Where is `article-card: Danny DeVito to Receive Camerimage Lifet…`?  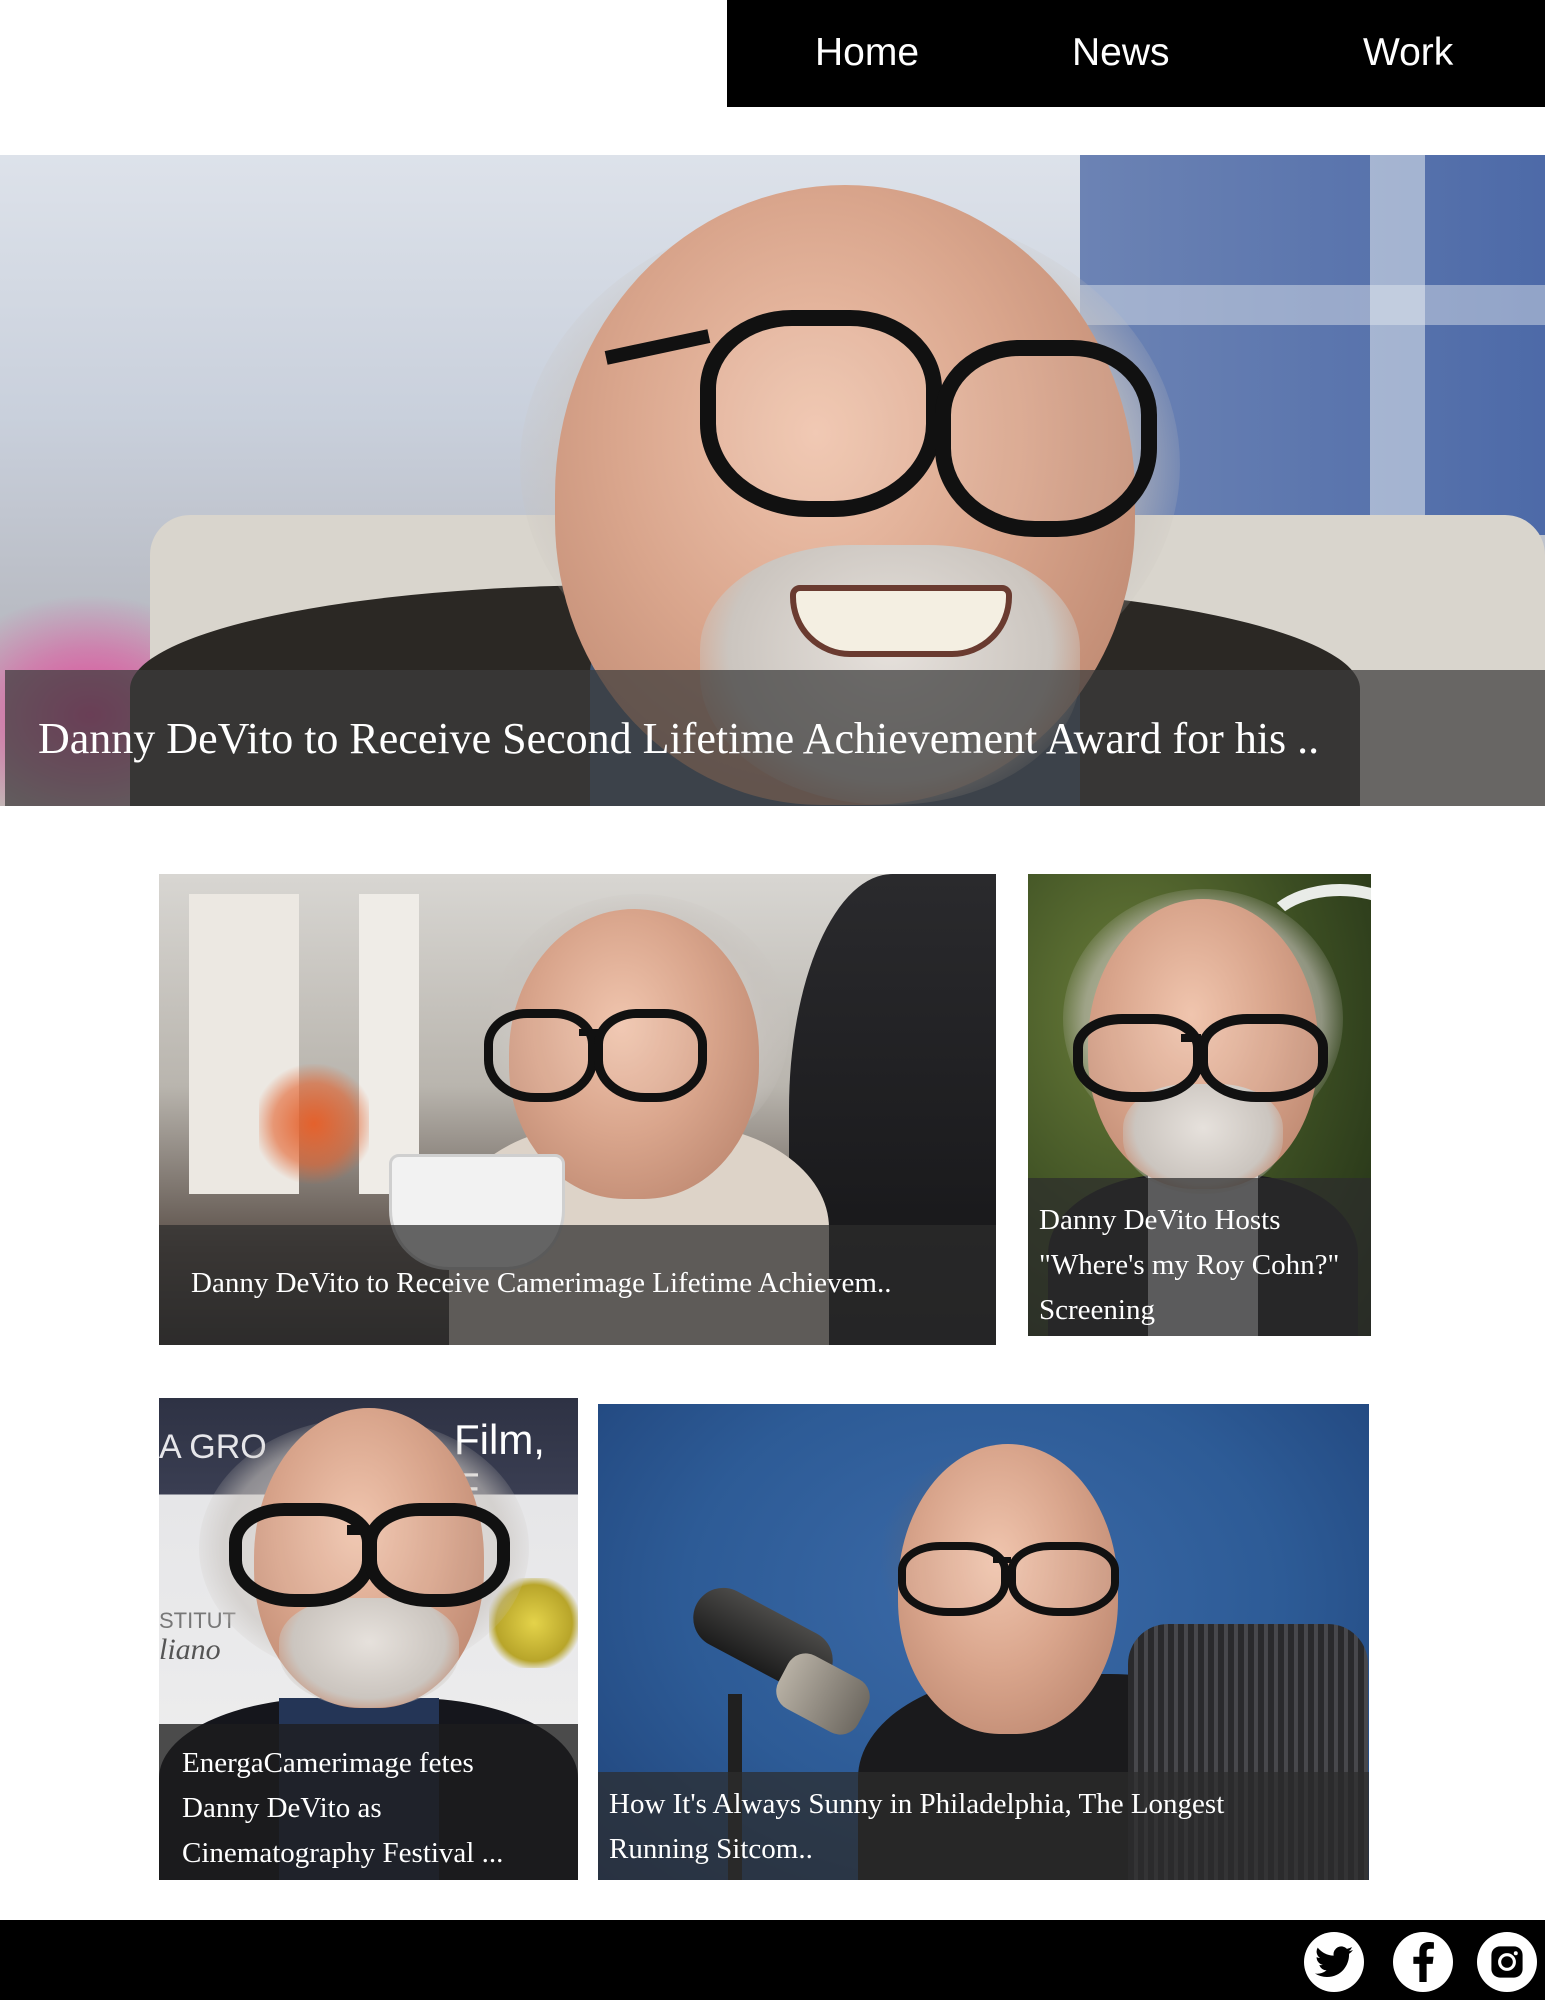
article-card: Danny DeVito to Receive Camerimage Lifet… is located at coordinates (577, 1109).